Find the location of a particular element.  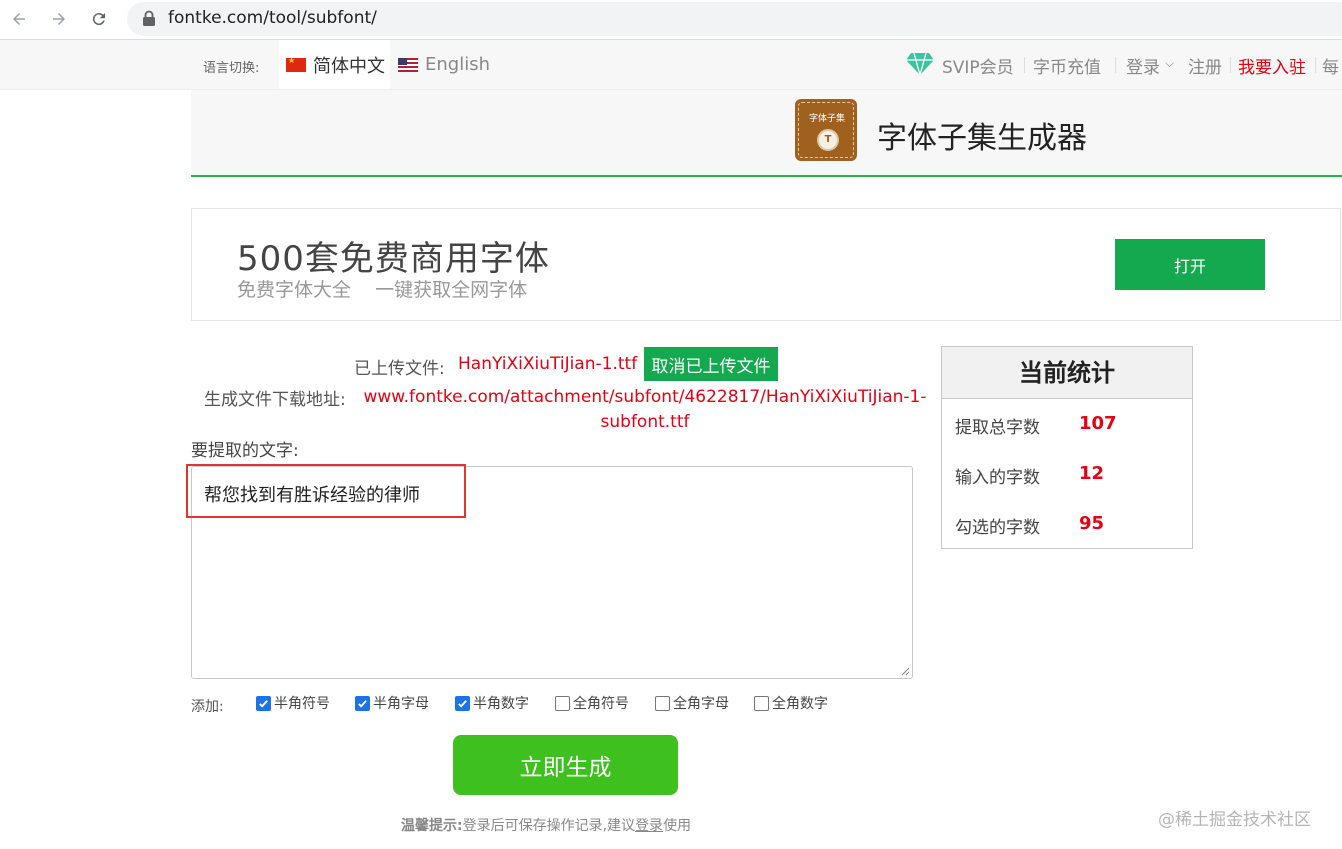

charset-option: 全角符号 is located at coordinates (592, 703).